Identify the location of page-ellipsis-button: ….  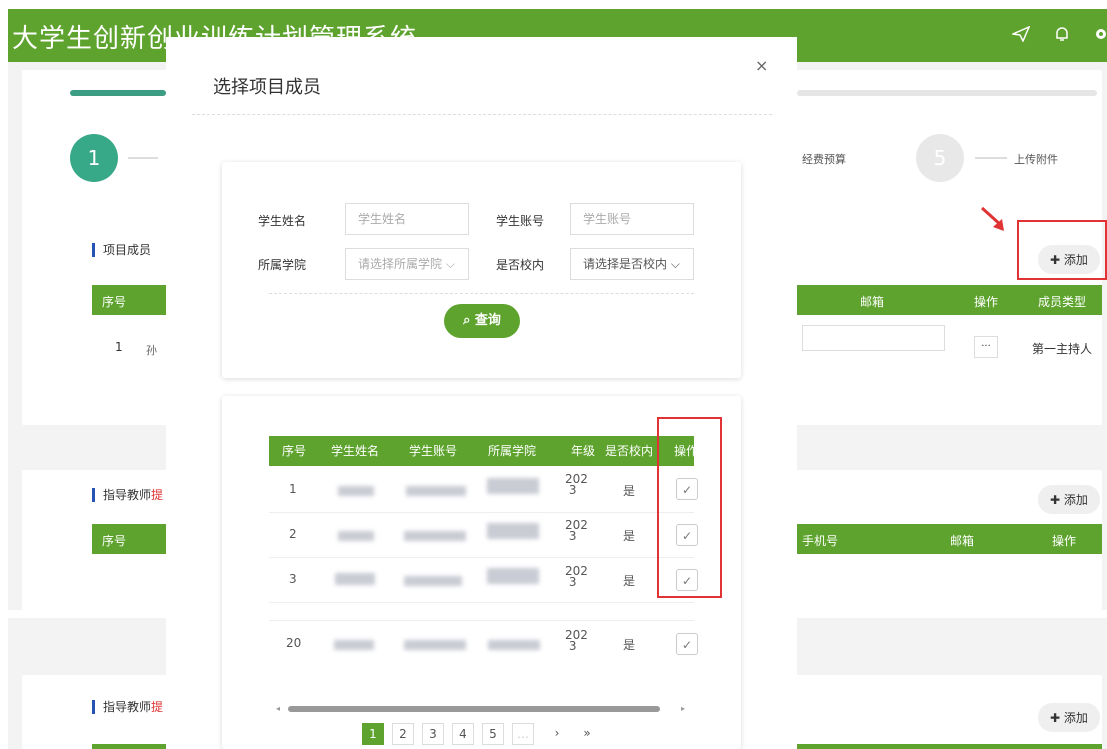
(523, 734).